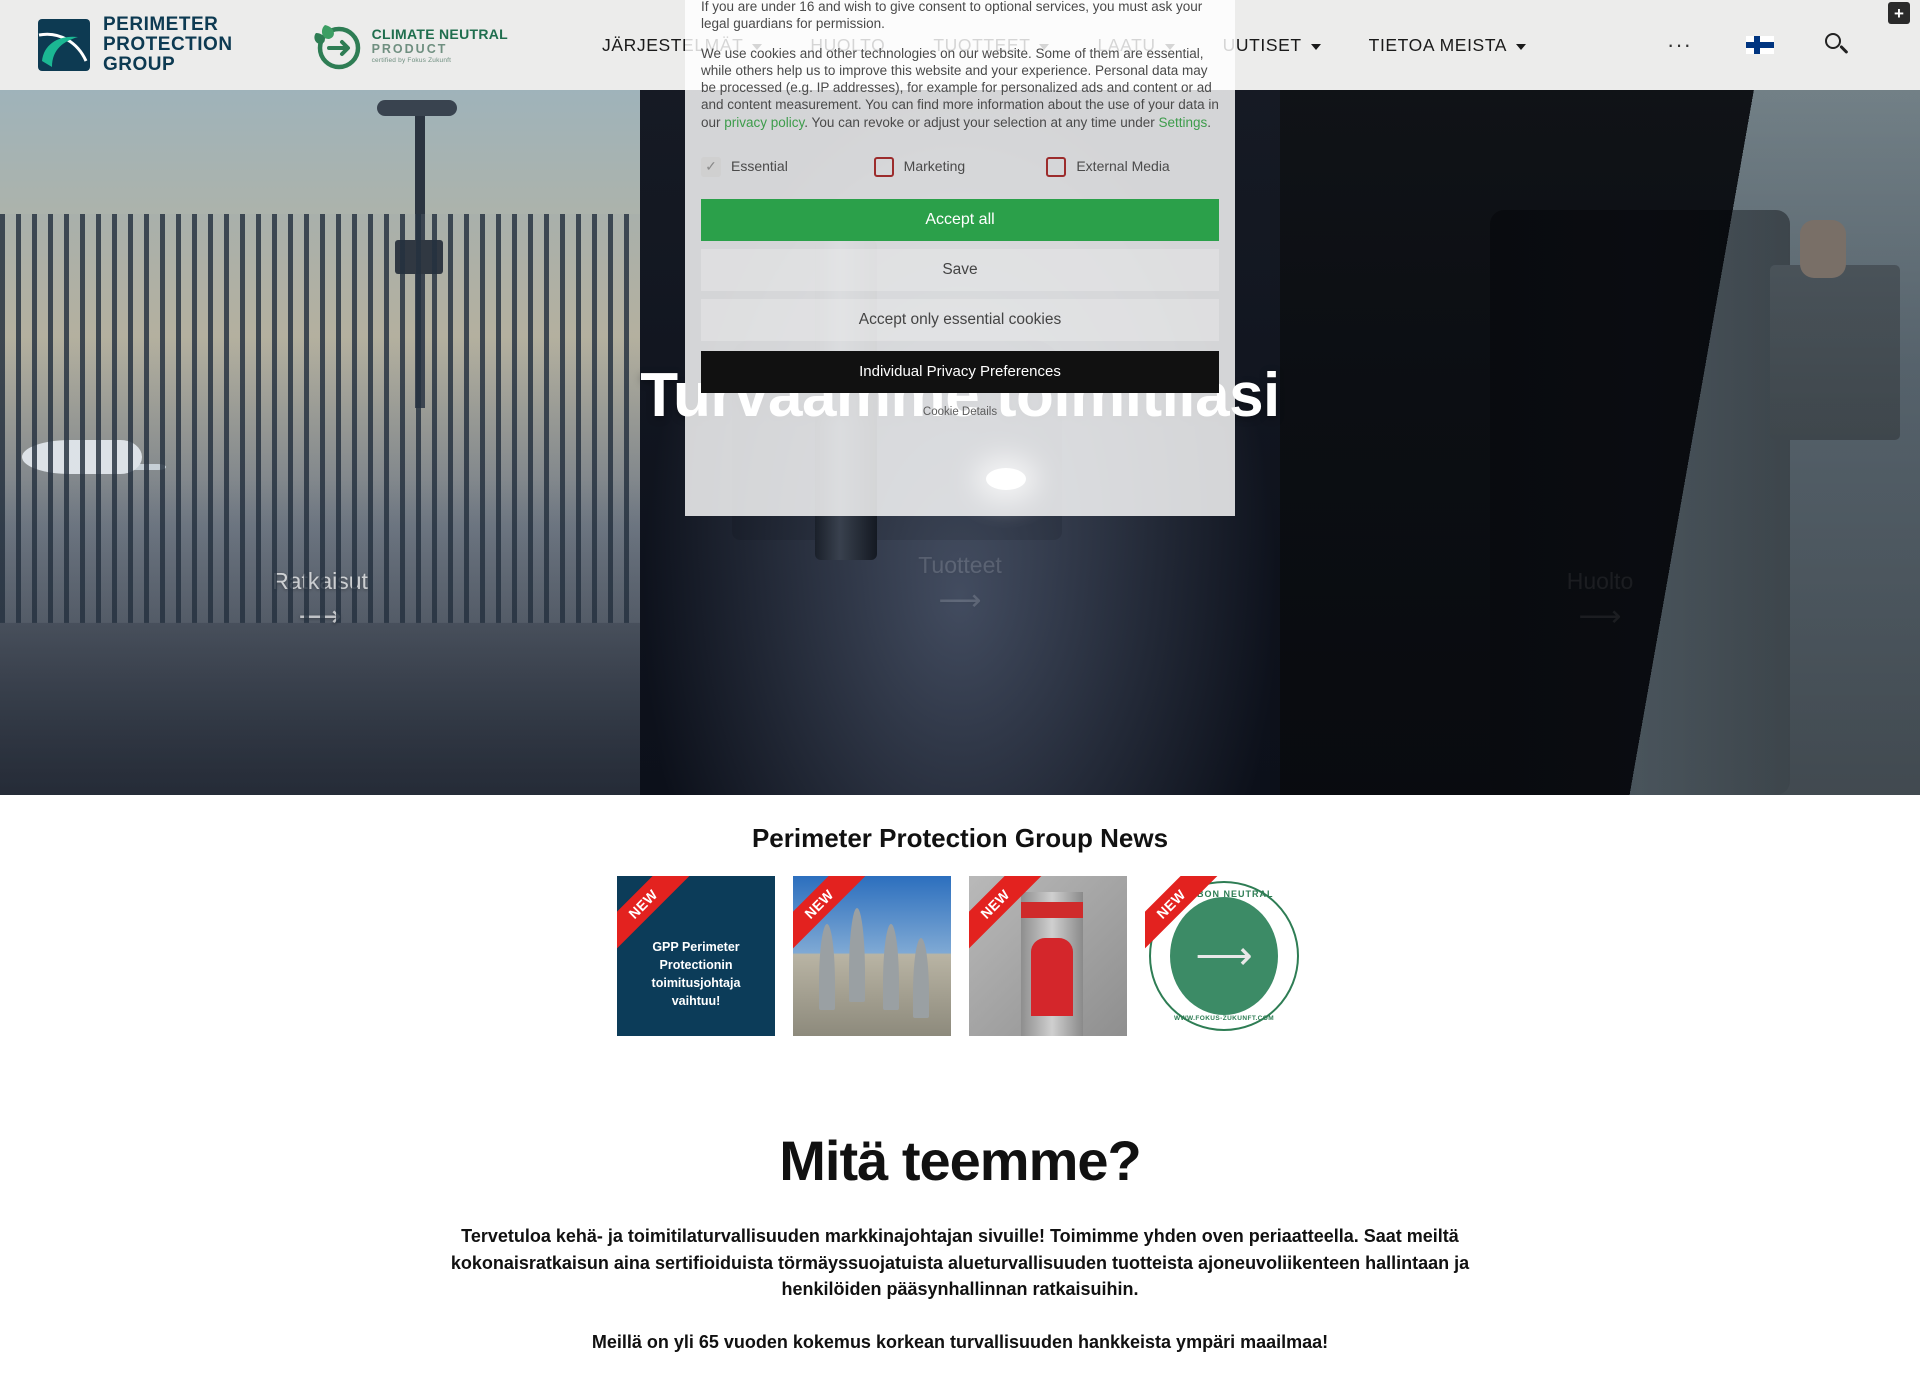  I want to click on accept-essential-button: Accept only essential cookies, so click(960, 319).